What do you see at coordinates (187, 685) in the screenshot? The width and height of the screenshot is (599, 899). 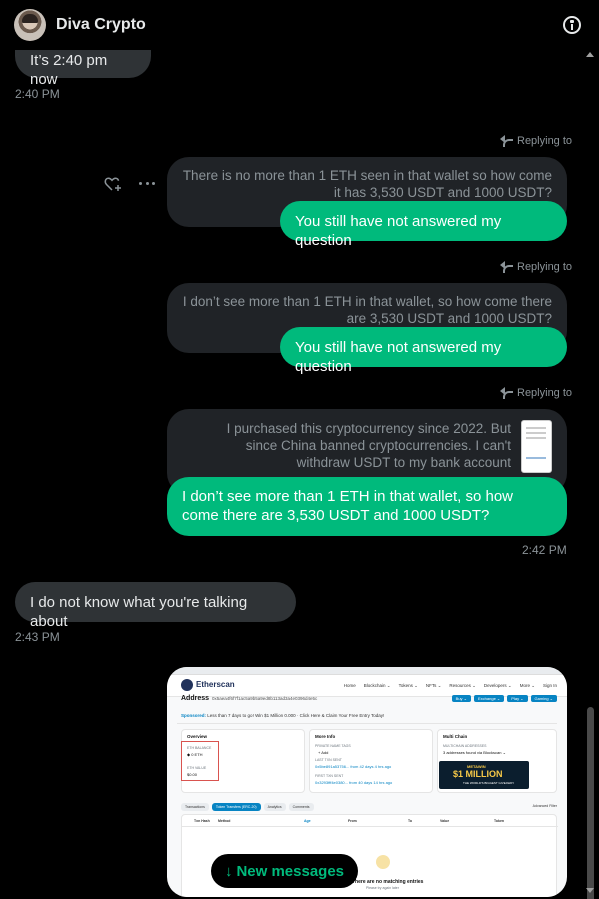 I see `etherscan-logo-icon` at bounding box center [187, 685].